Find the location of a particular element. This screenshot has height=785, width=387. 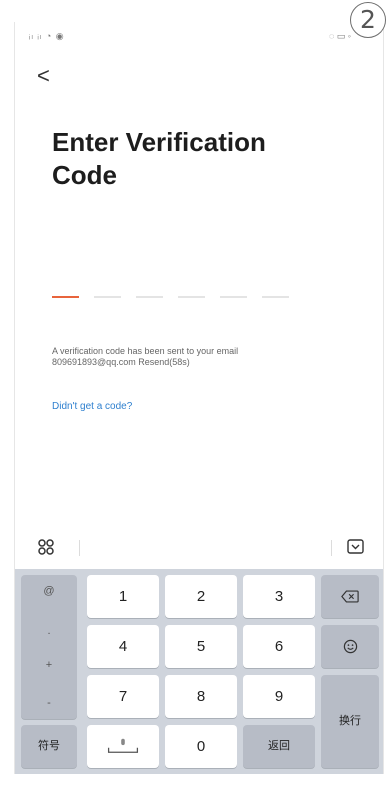

symbols-key: 符号 is located at coordinates (49, 746).